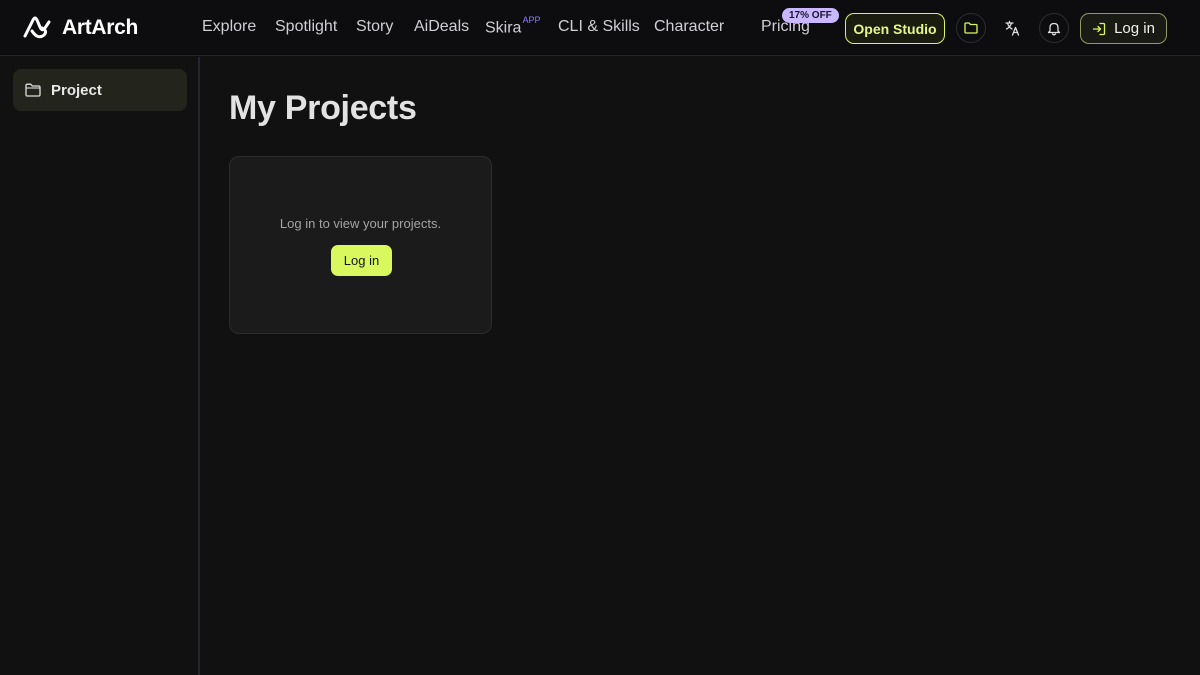 Image resolution: width=1200 pixels, height=675 pixels. What do you see at coordinates (1134, 28) in the screenshot?
I see `header-login-label: Log in` at bounding box center [1134, 28].